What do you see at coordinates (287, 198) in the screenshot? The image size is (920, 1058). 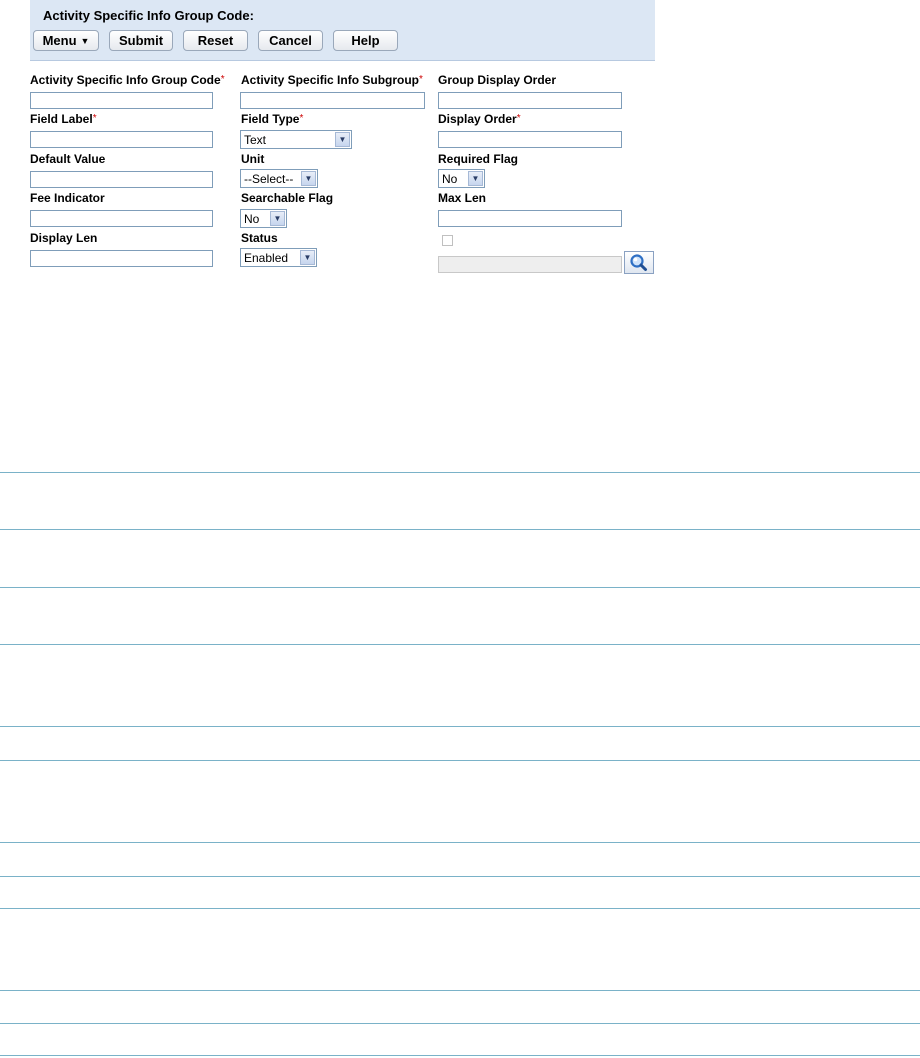 I see `searchable-flag-label: Searchable Flag` at bounding box center [287, 198].